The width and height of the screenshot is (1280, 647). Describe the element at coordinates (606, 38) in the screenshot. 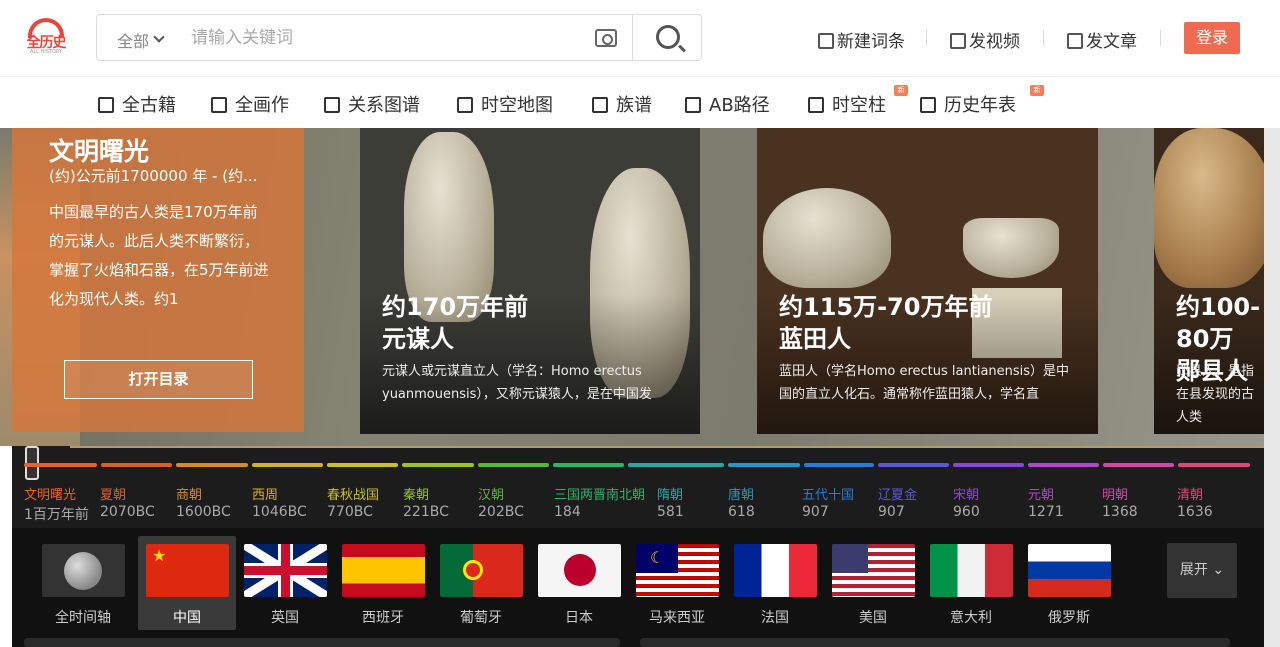

I see `camera-icon` at that location.